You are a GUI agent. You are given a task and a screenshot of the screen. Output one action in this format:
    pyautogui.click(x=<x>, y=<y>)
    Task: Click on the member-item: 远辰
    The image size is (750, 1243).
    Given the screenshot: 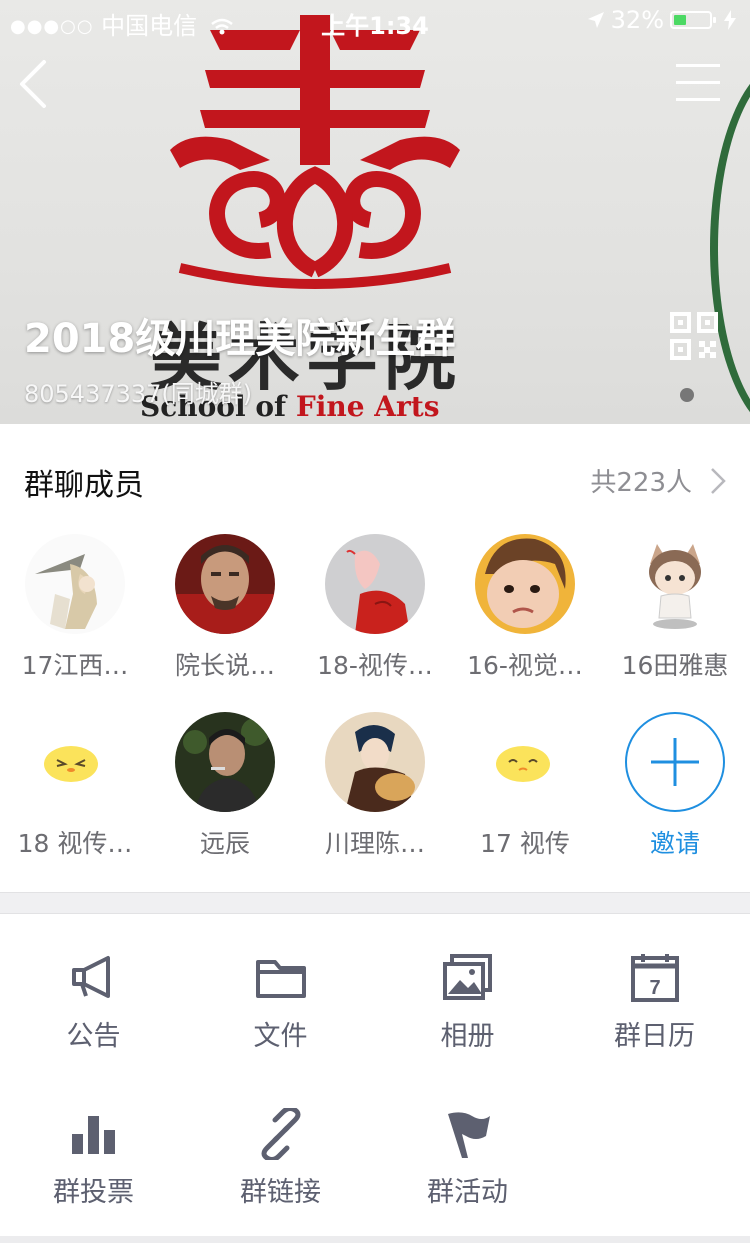 What is the action you would take?
    pyautogui.click(x=225, y=797)
    